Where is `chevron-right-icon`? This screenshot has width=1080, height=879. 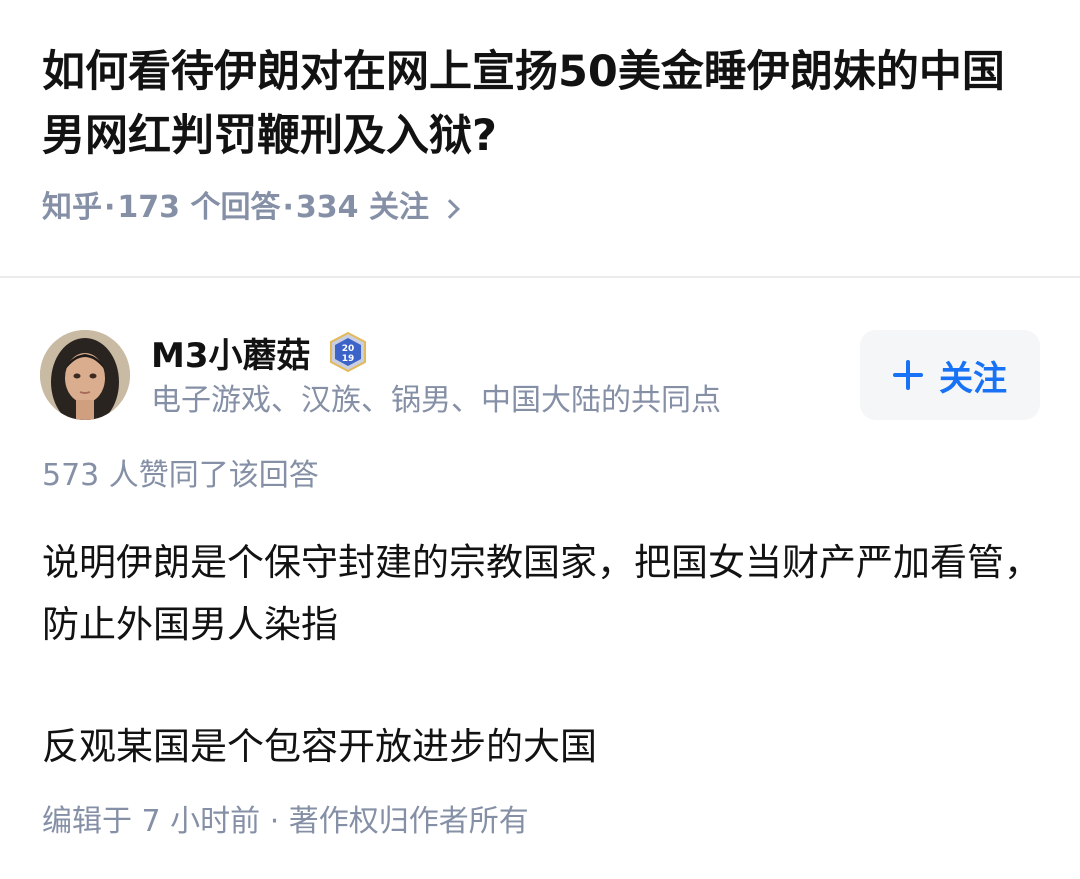
chevron-right-icon is located at coordinates (450, 209).